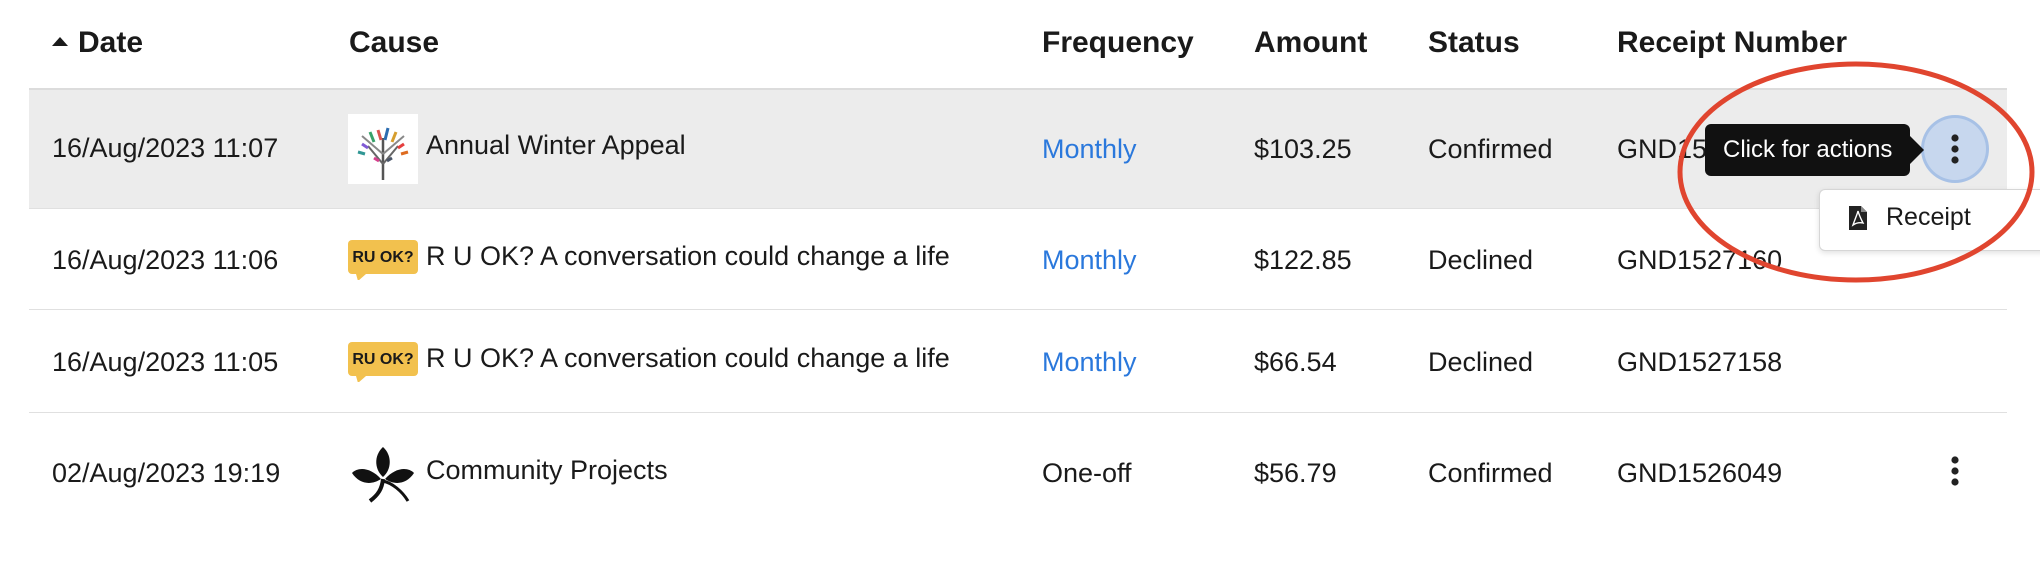  Describe the element at coordinates (1295, 362) in the screenshot. I see `amount-cell: $66.54` at that location.